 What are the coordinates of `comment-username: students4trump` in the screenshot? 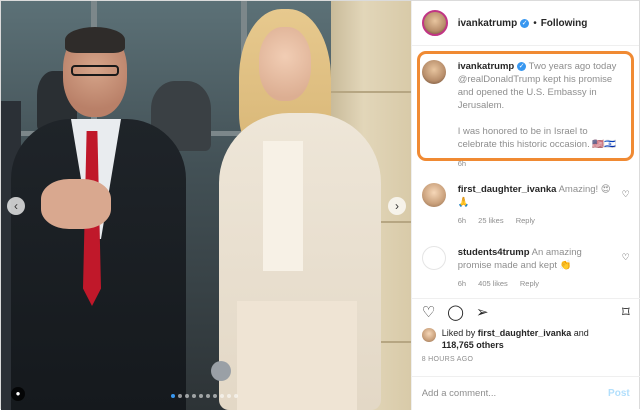 It's located at (494, 252).